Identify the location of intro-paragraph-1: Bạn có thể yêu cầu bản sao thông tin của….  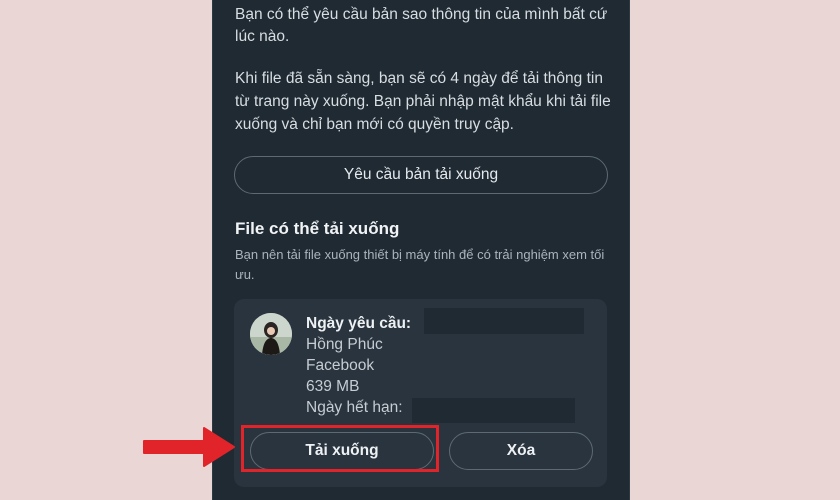
(421, 25).